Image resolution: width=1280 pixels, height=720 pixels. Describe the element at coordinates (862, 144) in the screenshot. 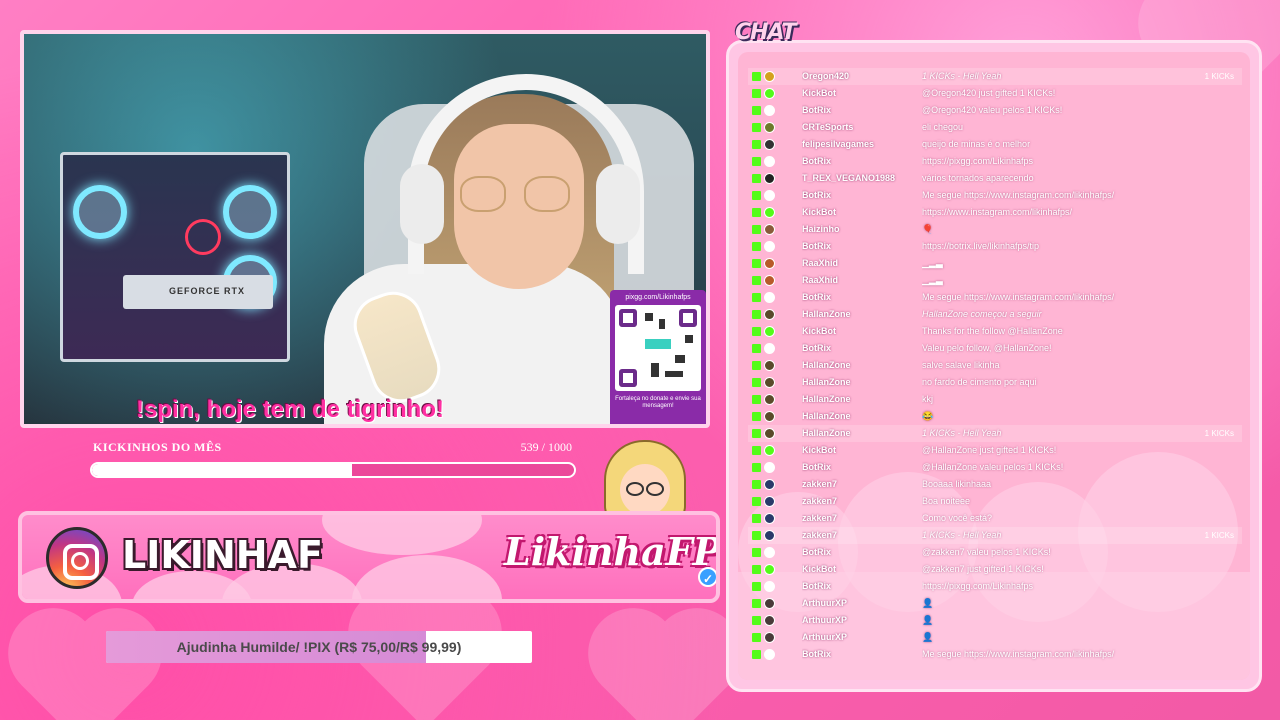

I see `chat-username: felipesilvagames` at that location.